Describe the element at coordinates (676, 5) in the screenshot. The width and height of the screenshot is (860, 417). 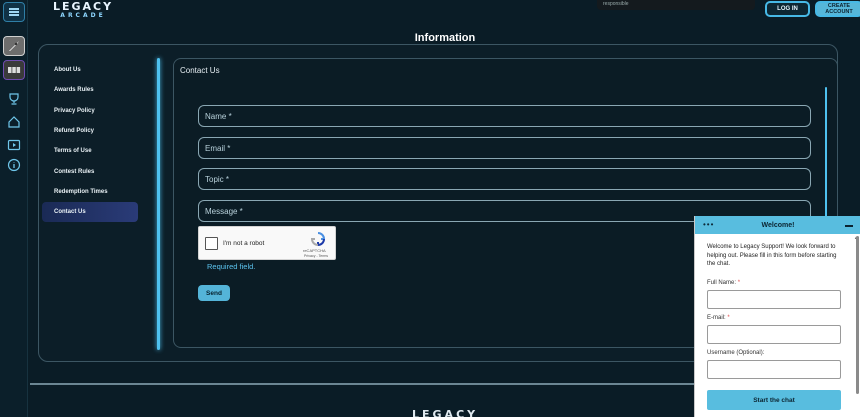
I see `notification-bar: responsible` at that location.